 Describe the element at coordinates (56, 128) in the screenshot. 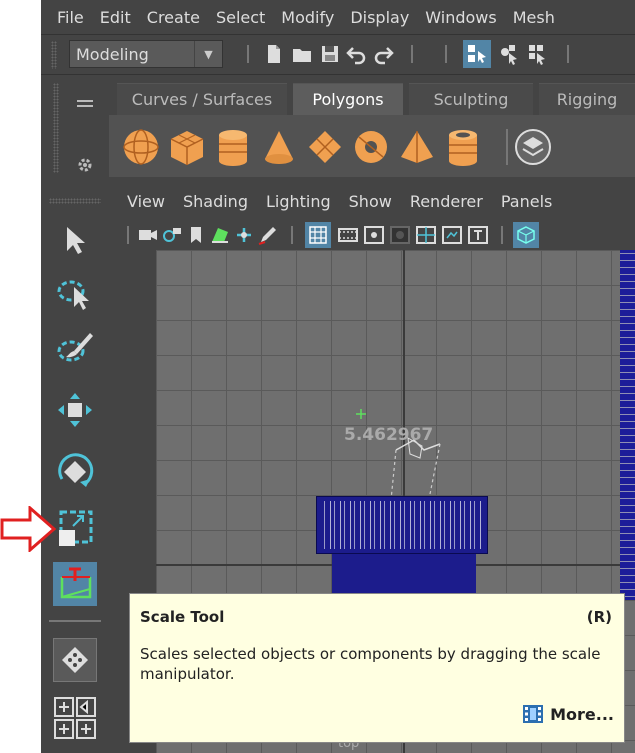

I see `shelf-grip` at that location.